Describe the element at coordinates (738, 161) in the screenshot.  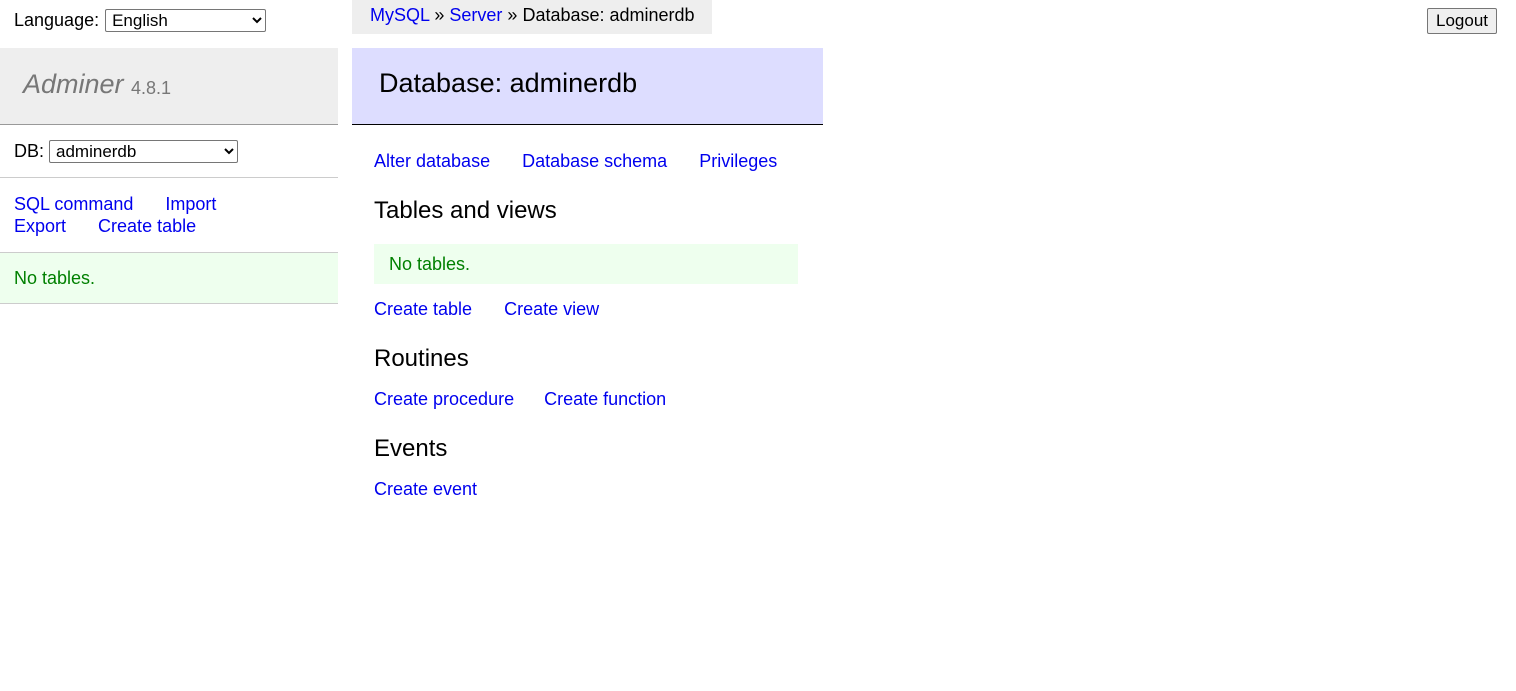
I see `privileges-link: Privileges` at that location.